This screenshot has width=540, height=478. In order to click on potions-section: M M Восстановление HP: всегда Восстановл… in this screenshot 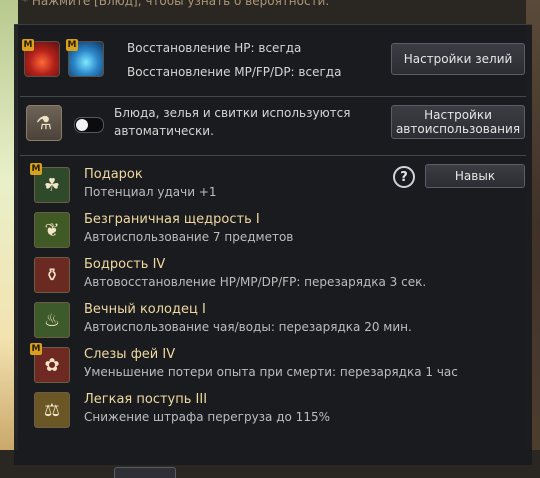, I will do `click(273, 58)`.